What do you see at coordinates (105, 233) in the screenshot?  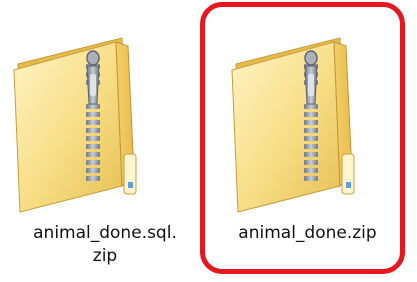 I see `file-name-line-1: animal_done.sql.` at bounding box center [105, 233].